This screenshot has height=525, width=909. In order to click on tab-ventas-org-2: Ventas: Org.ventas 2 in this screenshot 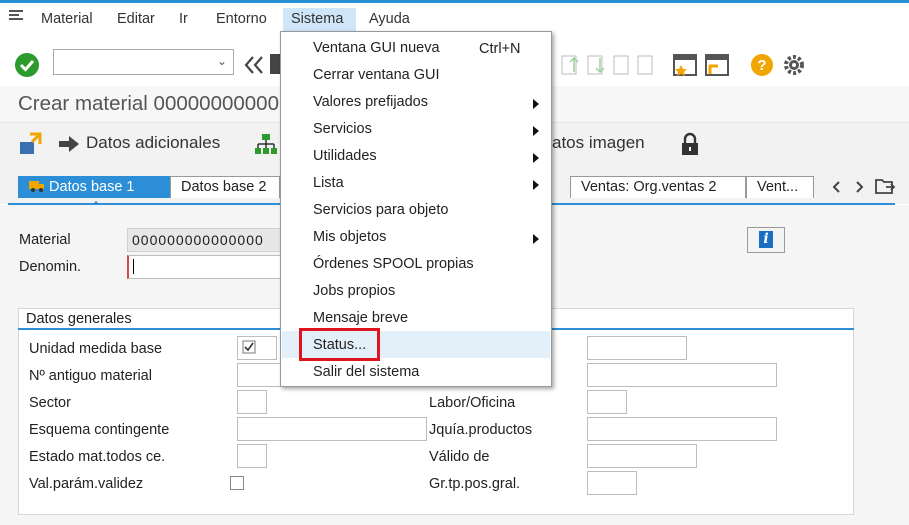, I will do `click(658, 187)`.